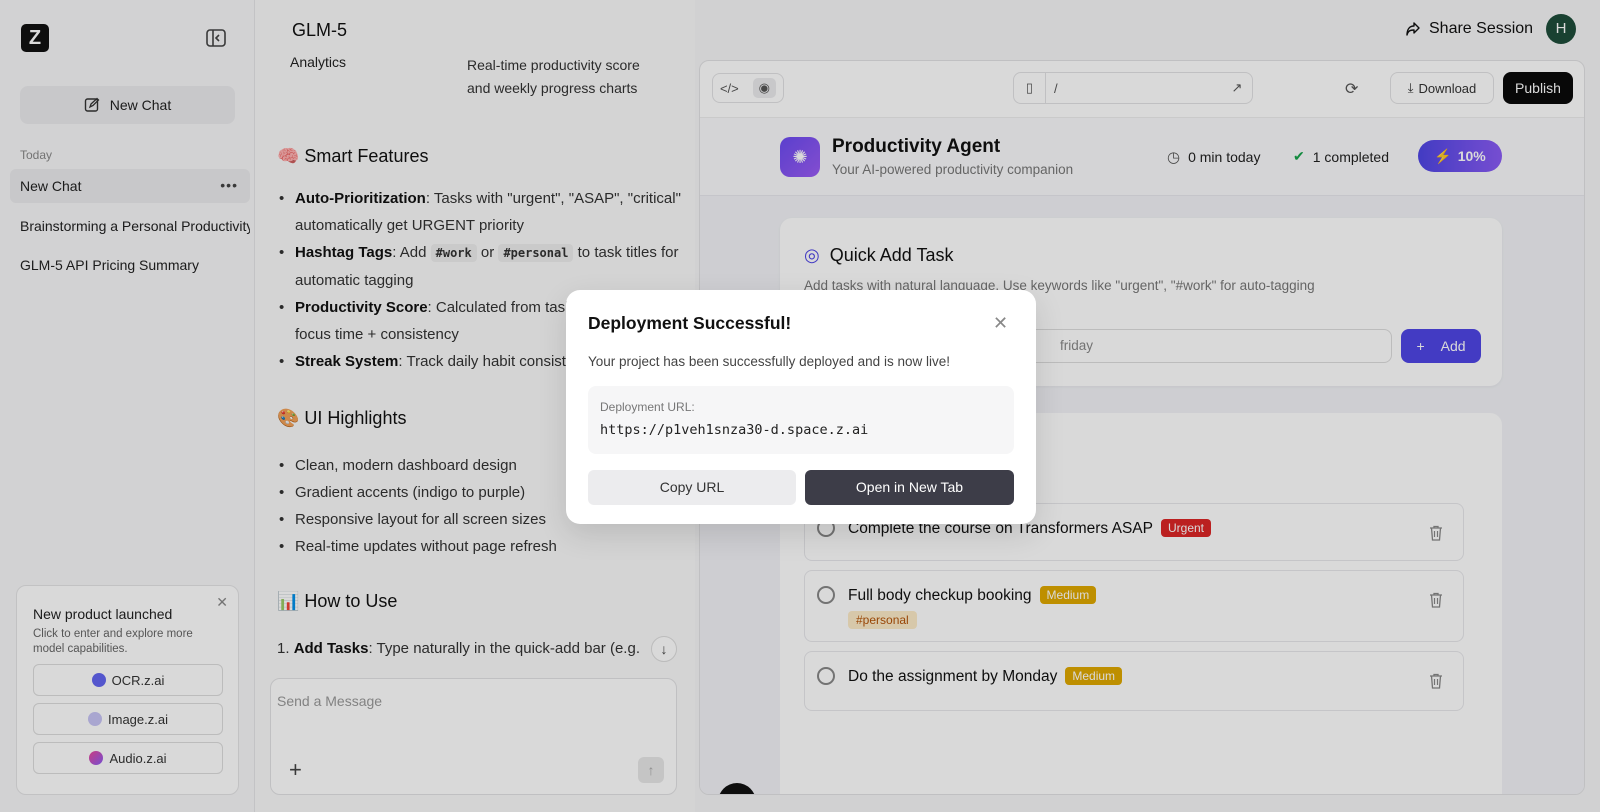 This screenshot has height=812, width=1600. What do you see at coordinates (647, 407) in the screenshot?
I see `deployment-url-label: Deployment URL:` at bounding box center [647, 407].